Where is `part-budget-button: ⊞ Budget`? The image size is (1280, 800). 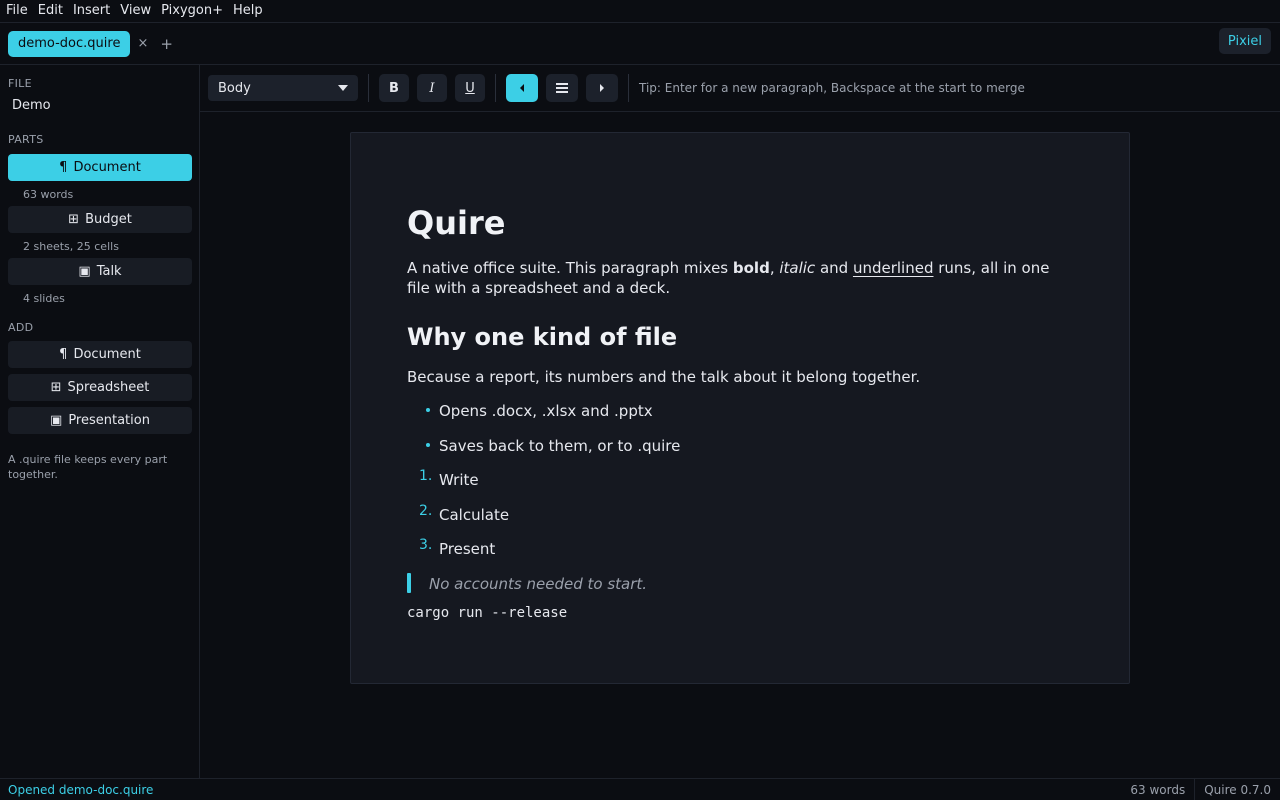 part-budget-button: ⊞ Budget is located at coordinates (100, 219).